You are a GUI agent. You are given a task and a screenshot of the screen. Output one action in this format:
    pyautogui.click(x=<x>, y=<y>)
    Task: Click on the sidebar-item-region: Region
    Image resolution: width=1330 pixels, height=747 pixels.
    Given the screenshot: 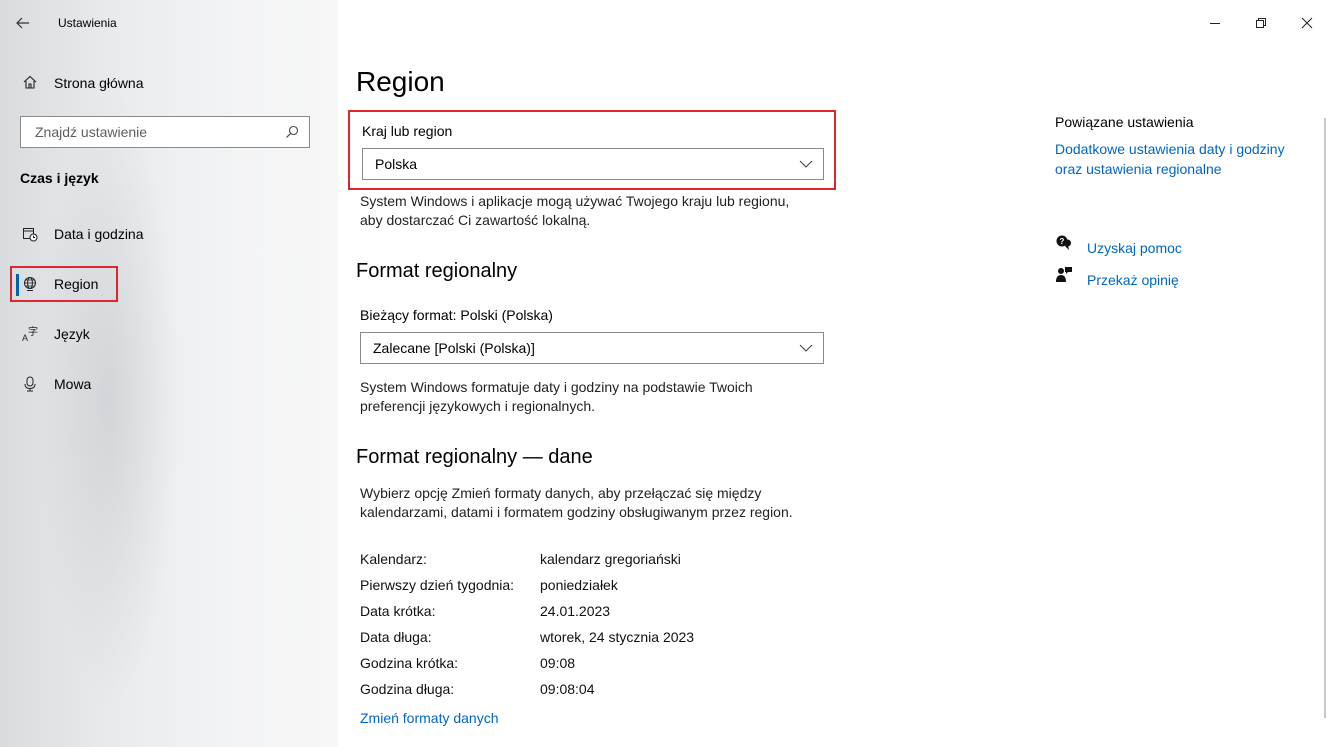 What is the action you would take?
    pyautogui.click(x=64, y=284)
    